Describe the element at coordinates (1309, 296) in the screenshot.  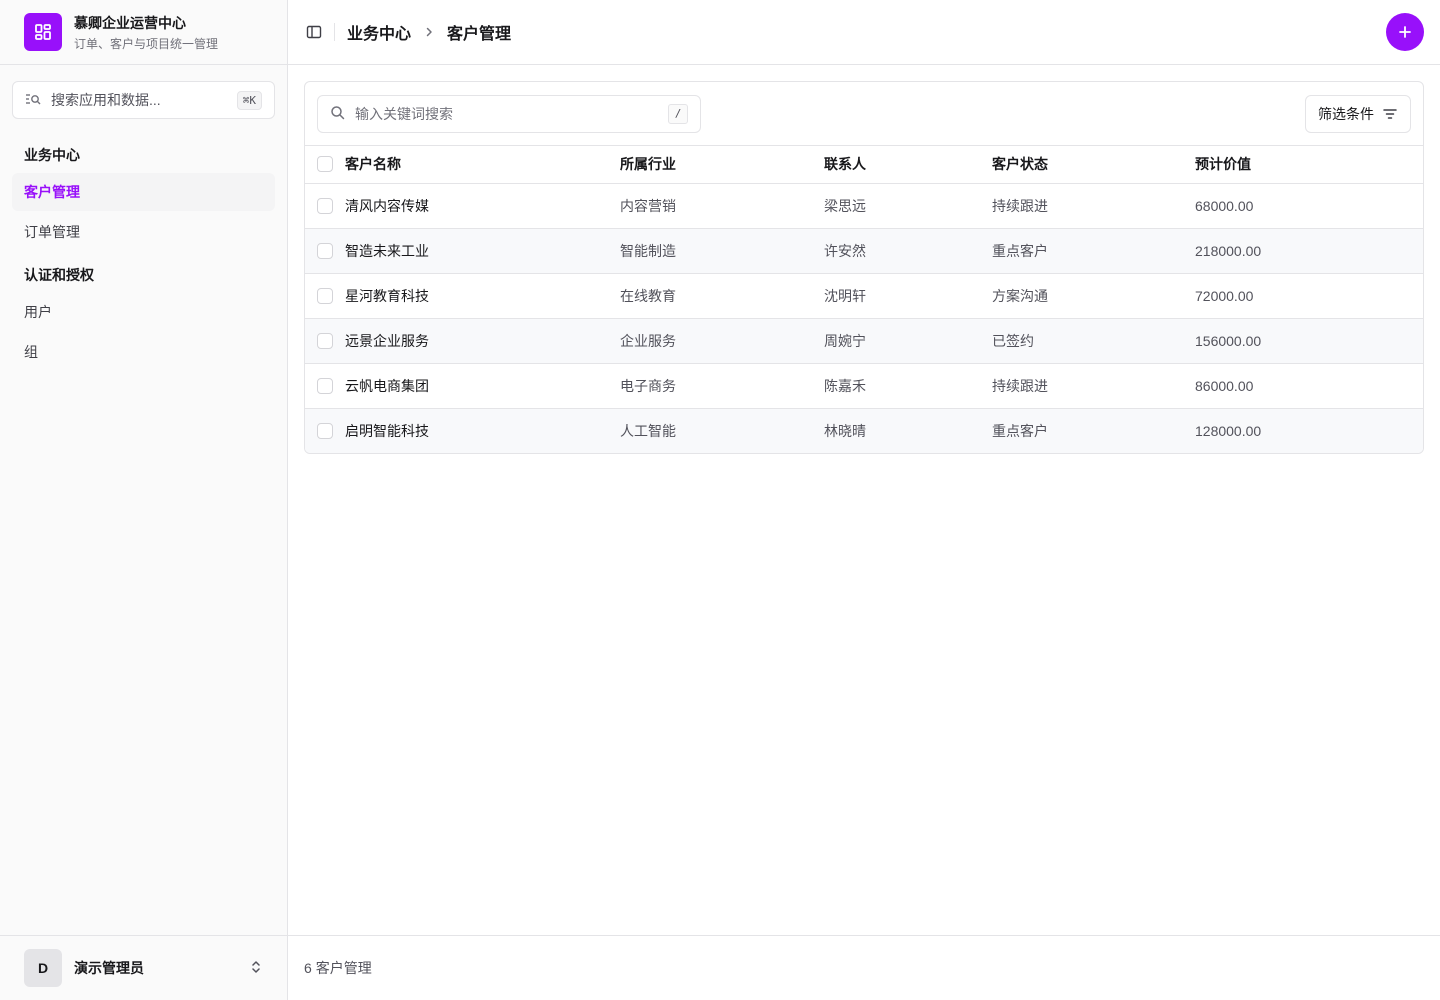
I see `cell-value: 72000.00` at that location.